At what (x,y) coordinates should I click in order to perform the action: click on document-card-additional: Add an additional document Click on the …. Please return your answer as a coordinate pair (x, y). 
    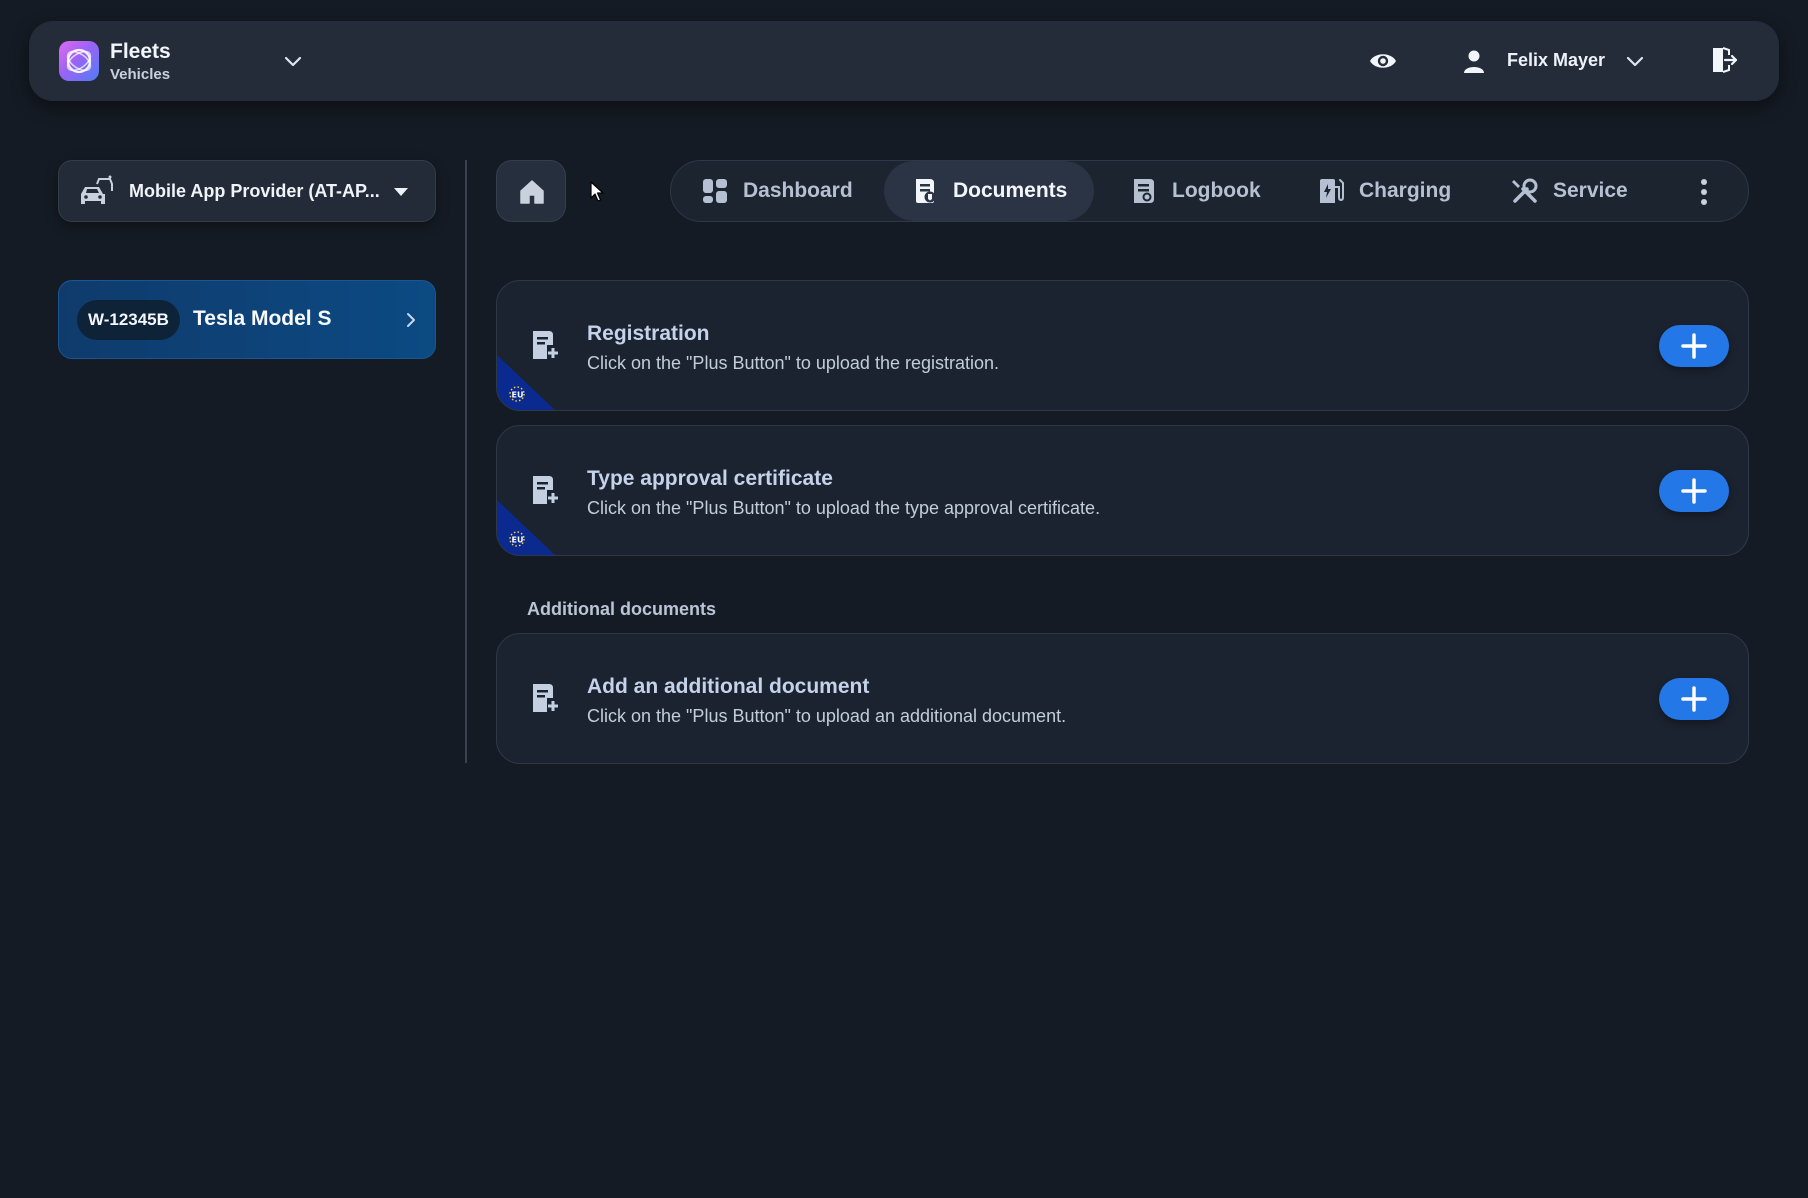
    Looking at the image, I should click on (1122, 698).